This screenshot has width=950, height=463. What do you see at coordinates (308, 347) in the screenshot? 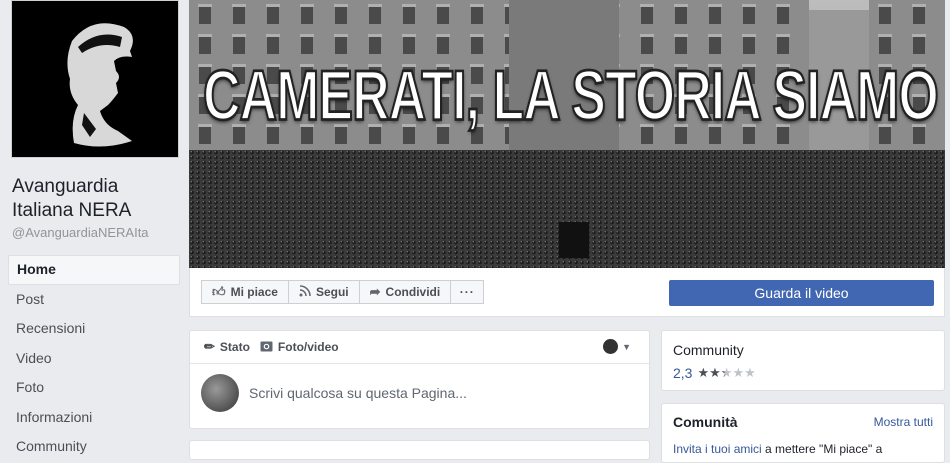
I see `tab-photo-label: Foto/video` at bounding box center [308, 347].